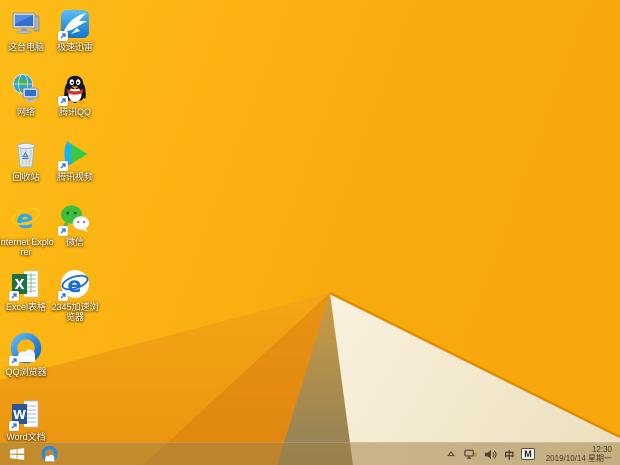 This screenshot has width=620, height=465. Describe the element at coordinates (27, 247) in the screenshot. I see `icon-label: Internet Explorer` at that location.